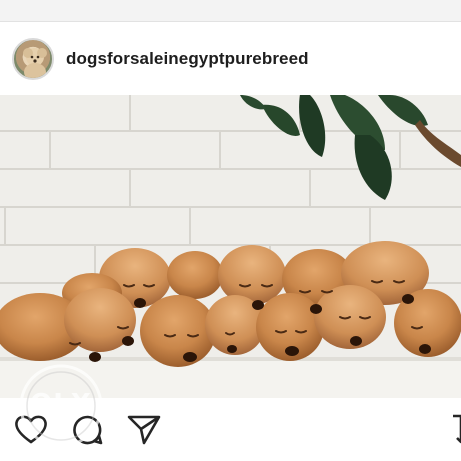  I want to click on comment-bubble-icon, so click(88, 432).